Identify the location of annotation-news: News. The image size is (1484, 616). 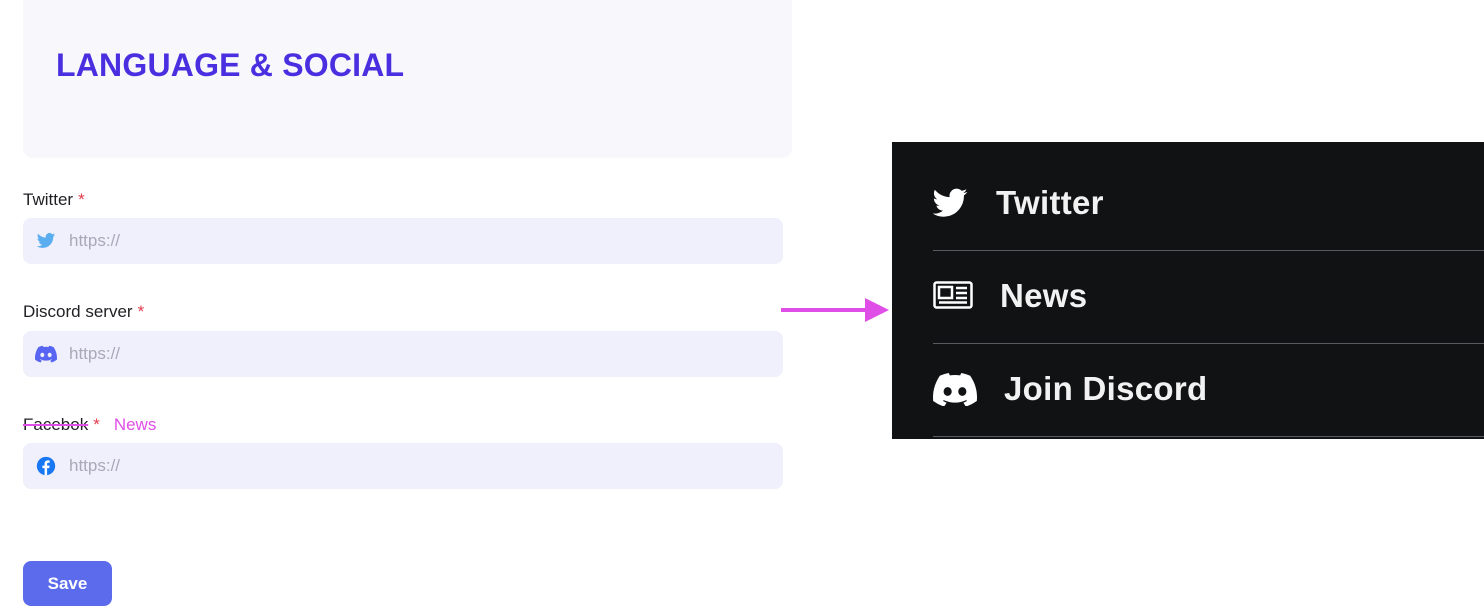
(135, 424).